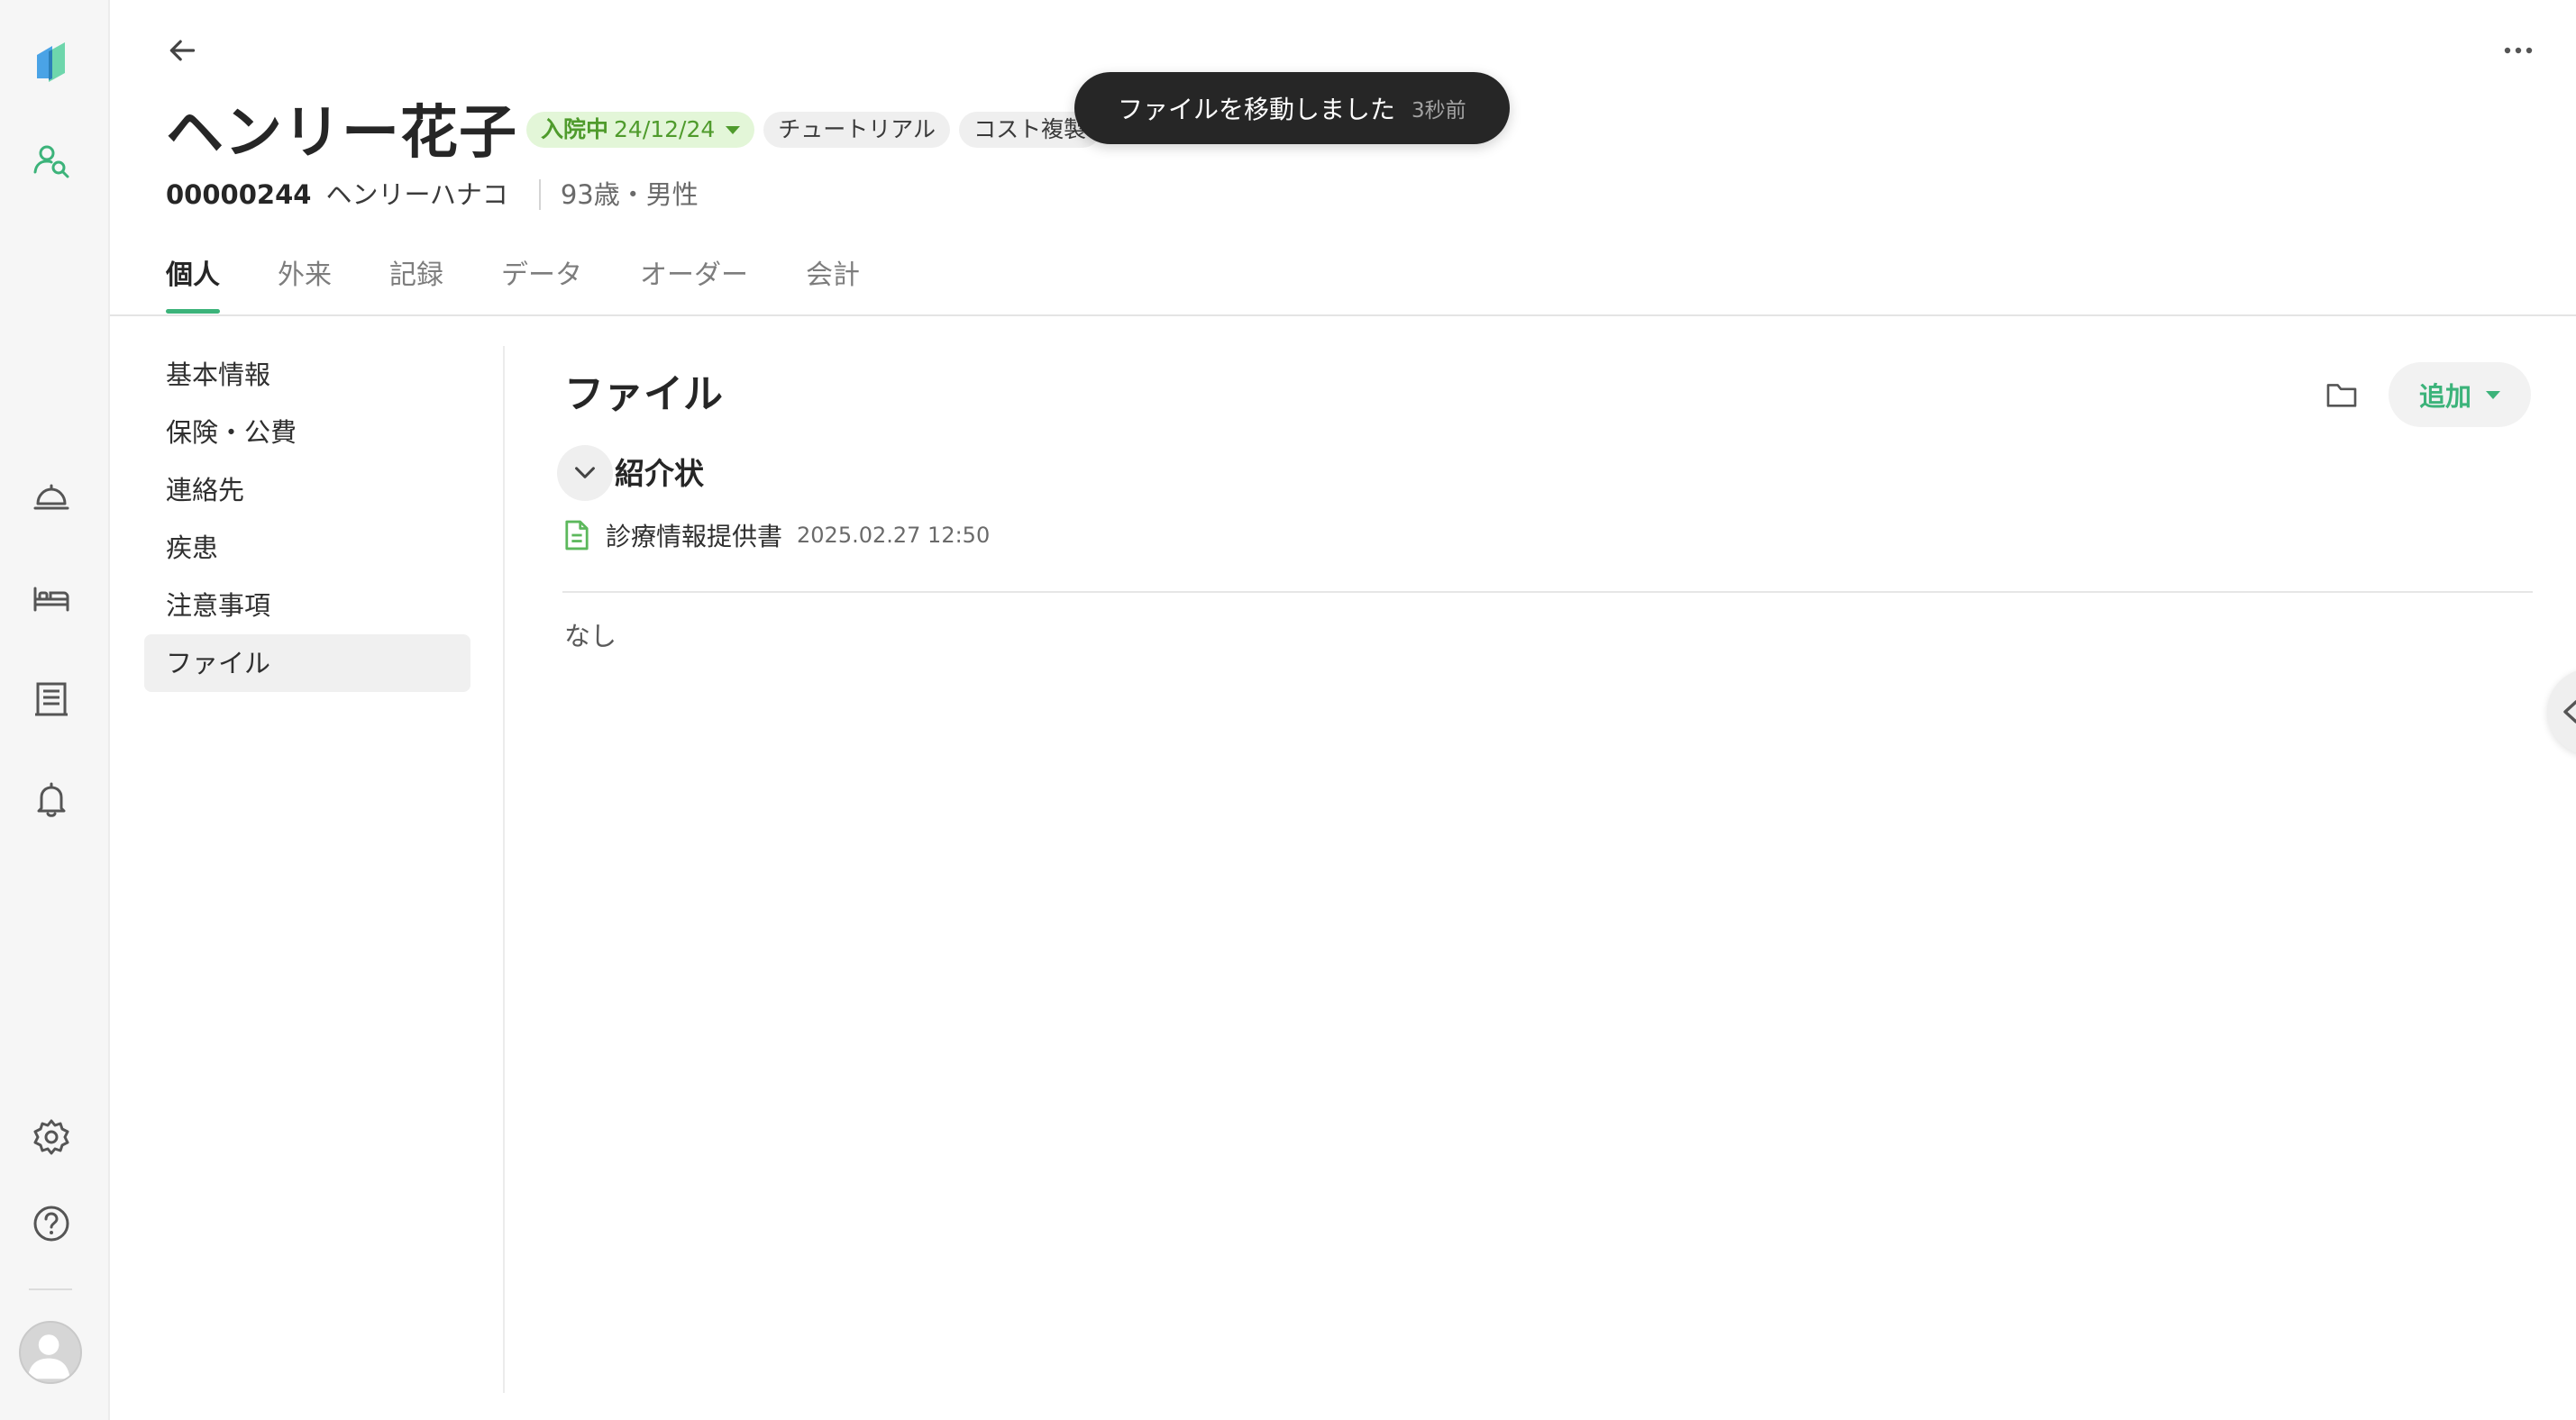 Image resolution: width=2576 pixels, height=1420 pixels. I want to click on ellipsis-icon, so click(2518, 50).